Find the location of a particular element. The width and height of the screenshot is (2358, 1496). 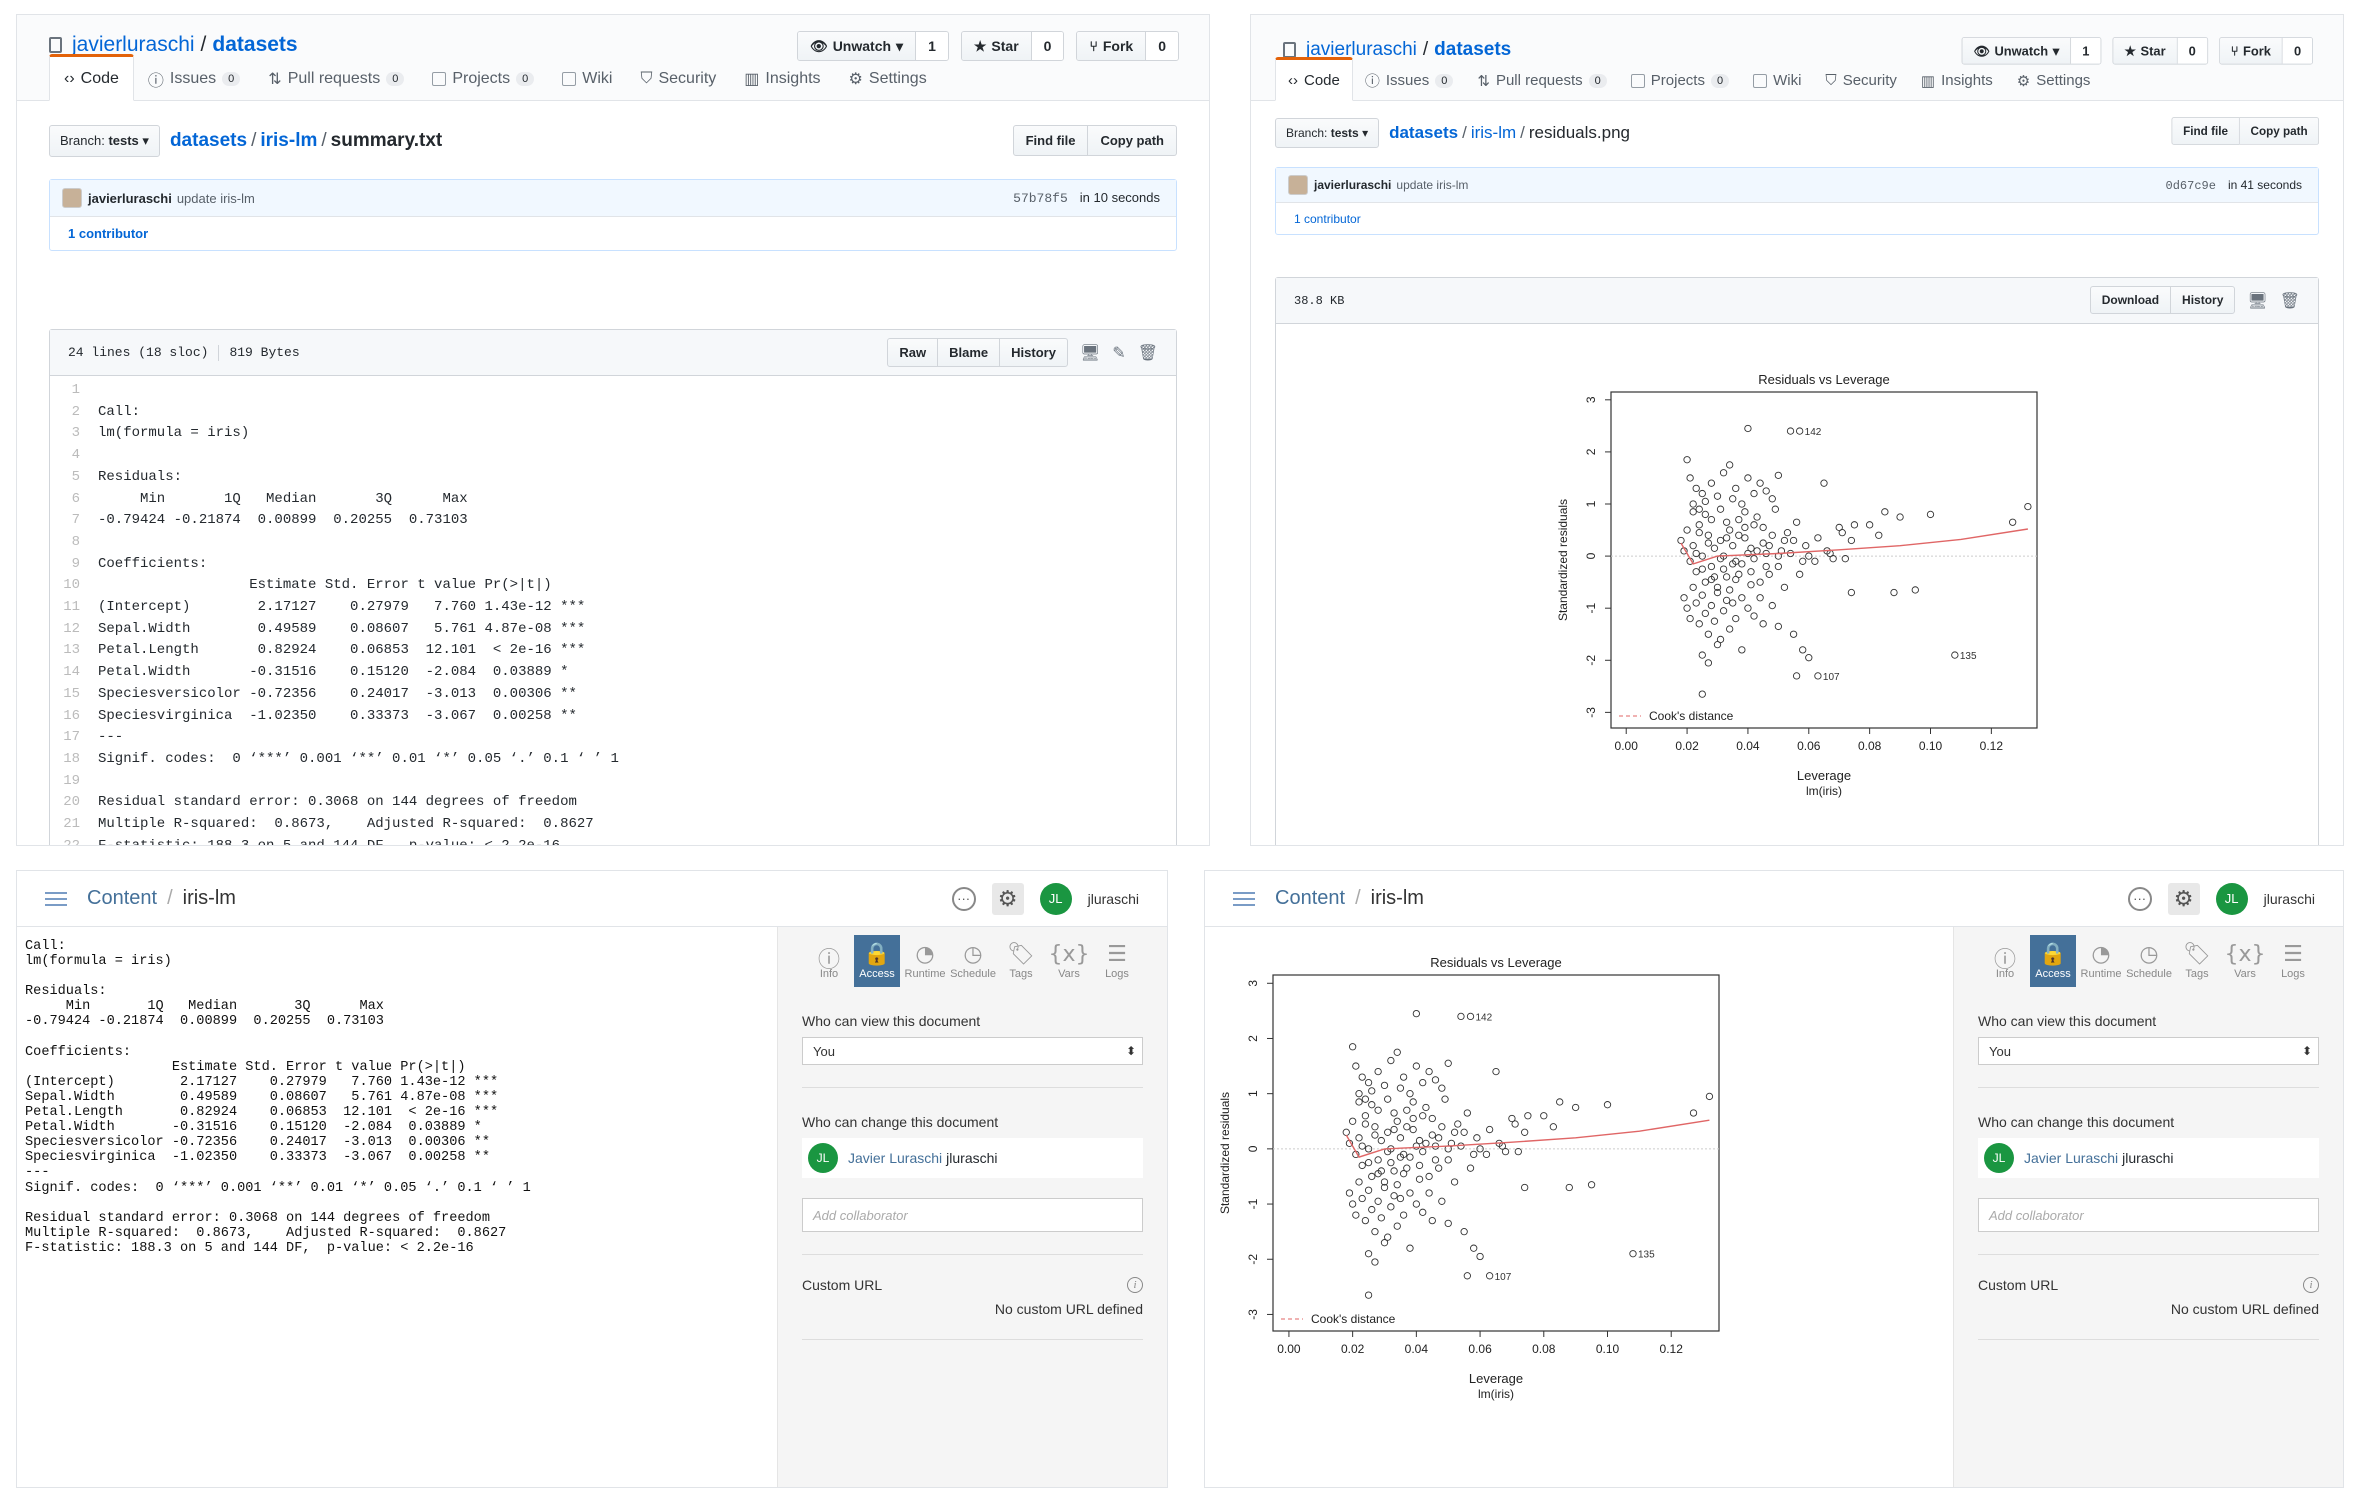

line-number: 9 is located at coordinates (74, 565).